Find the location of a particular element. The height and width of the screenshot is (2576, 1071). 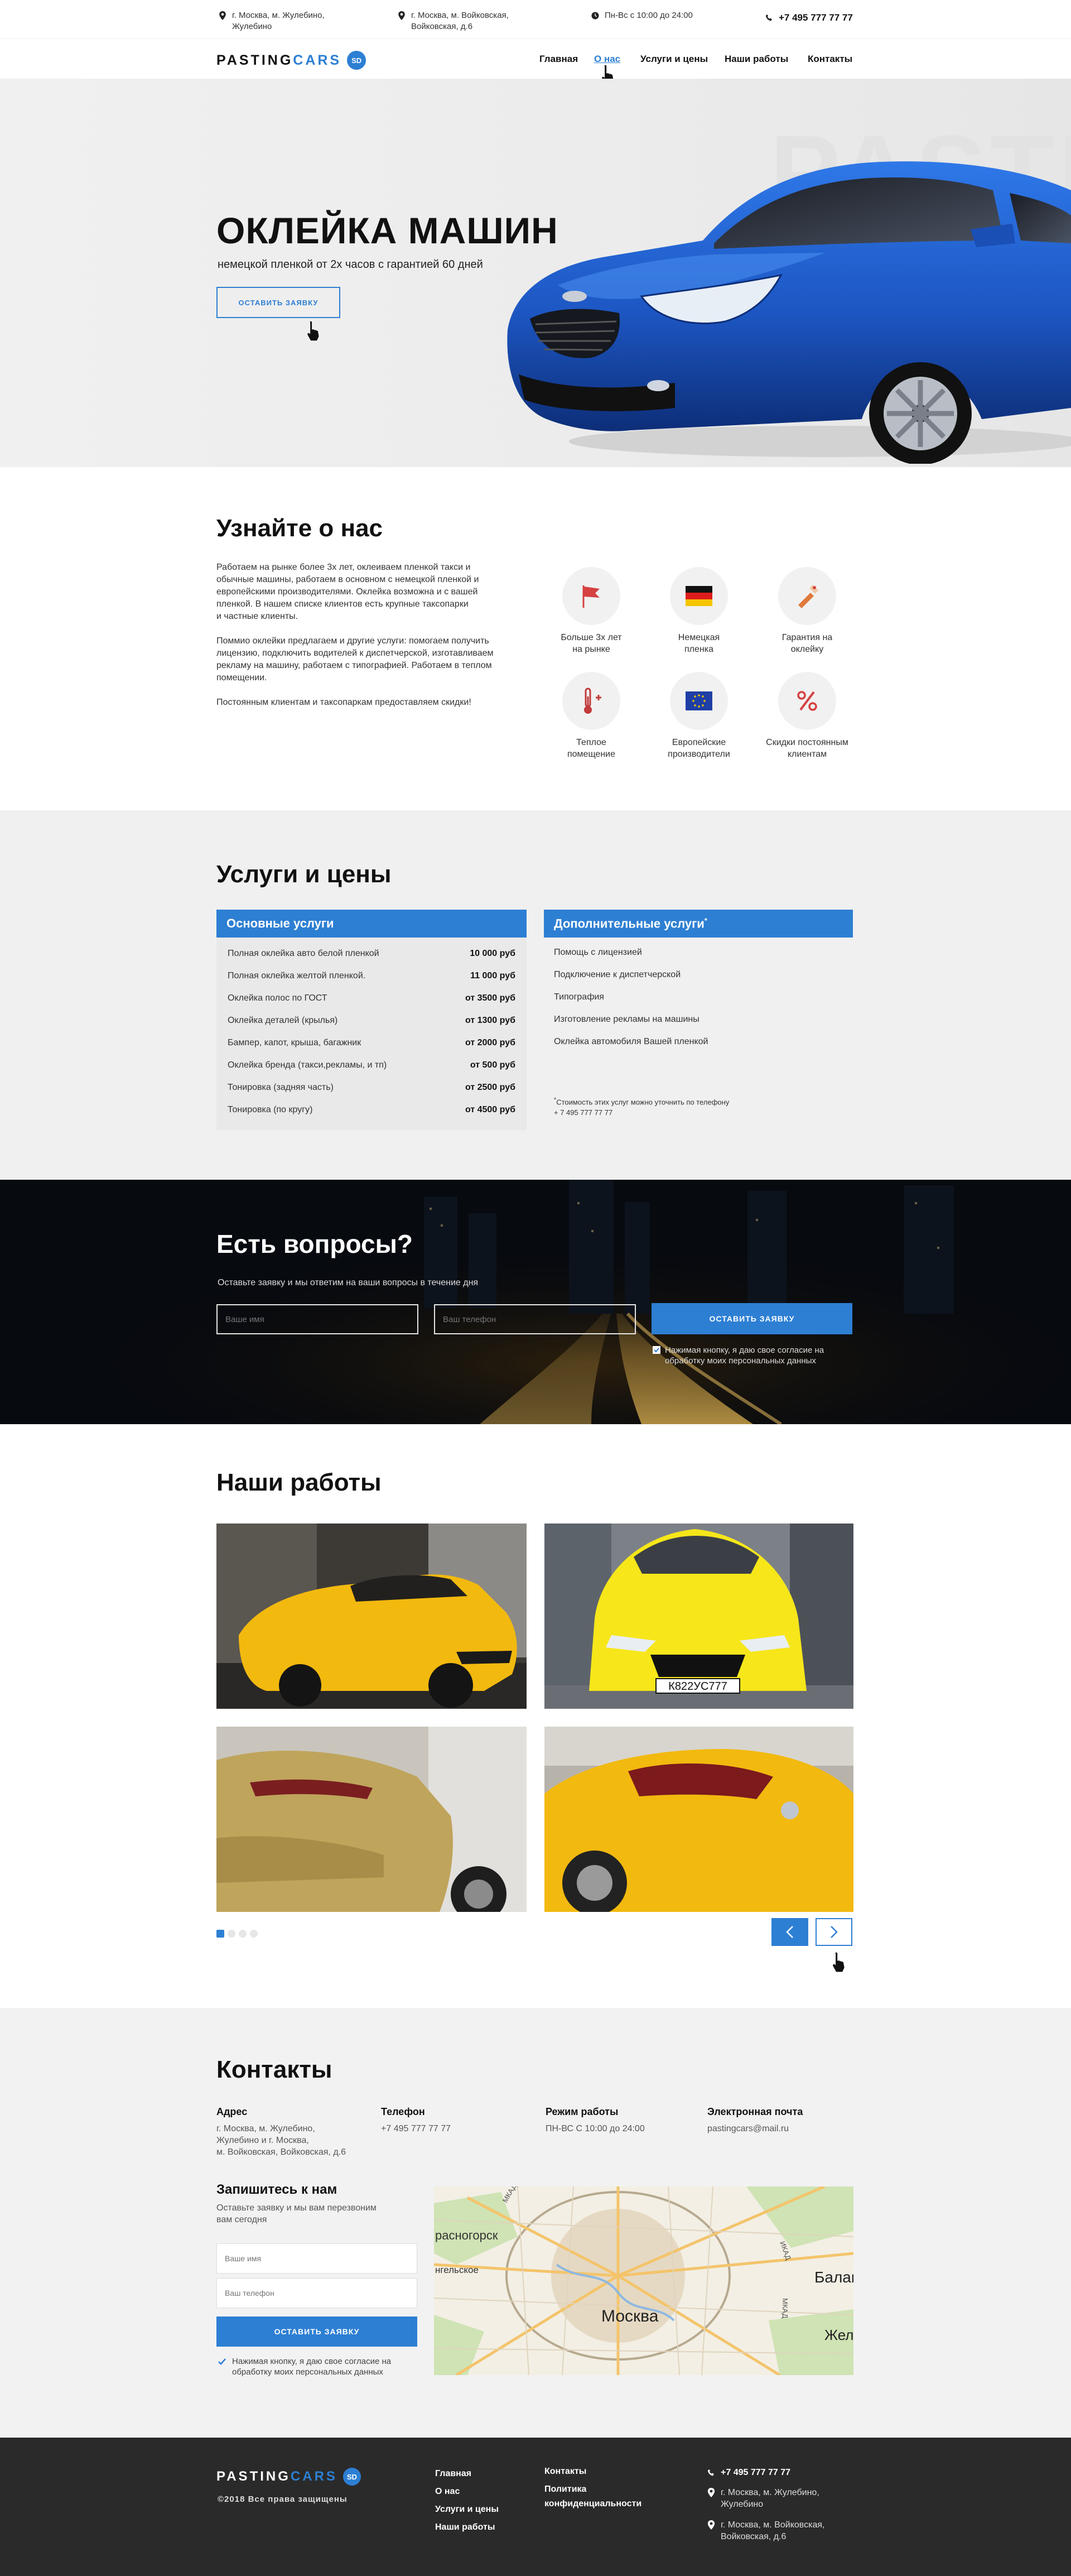

map-label: Москва is located at coordinates (630, 2316).